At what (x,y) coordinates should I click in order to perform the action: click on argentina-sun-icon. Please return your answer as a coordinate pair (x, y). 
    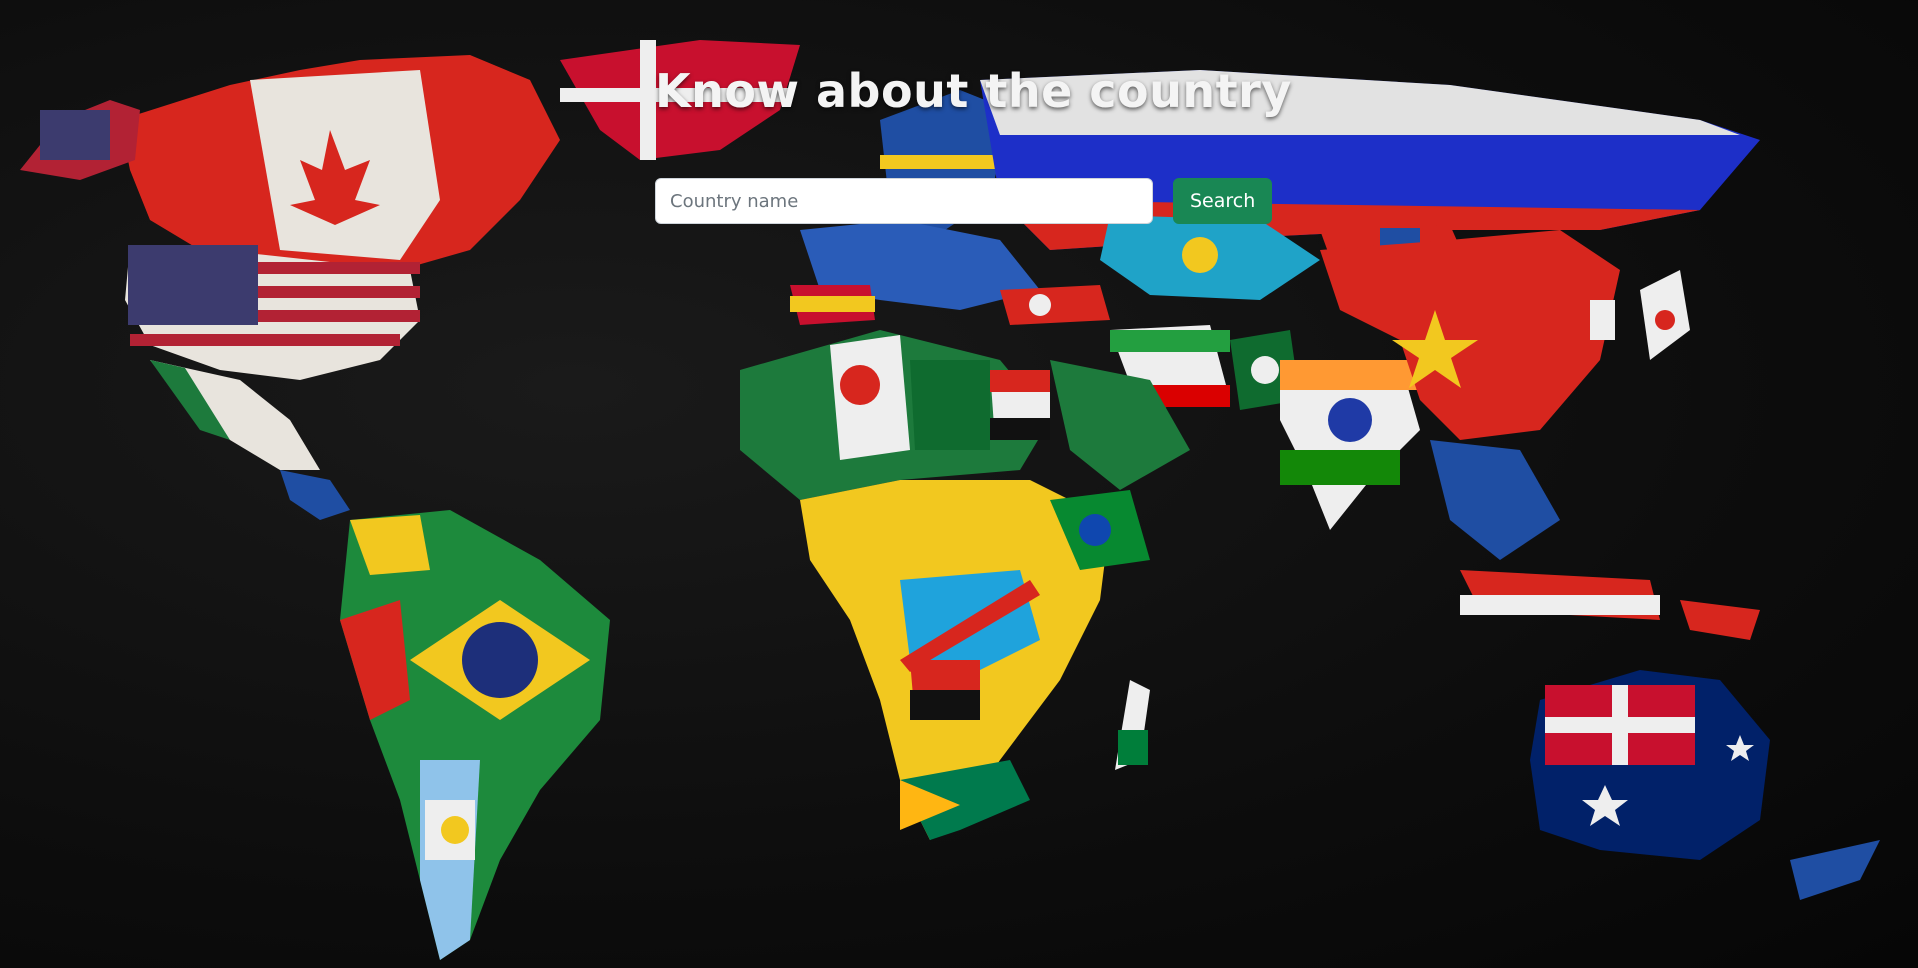
    Looking at the image, I should click on (455, 830).